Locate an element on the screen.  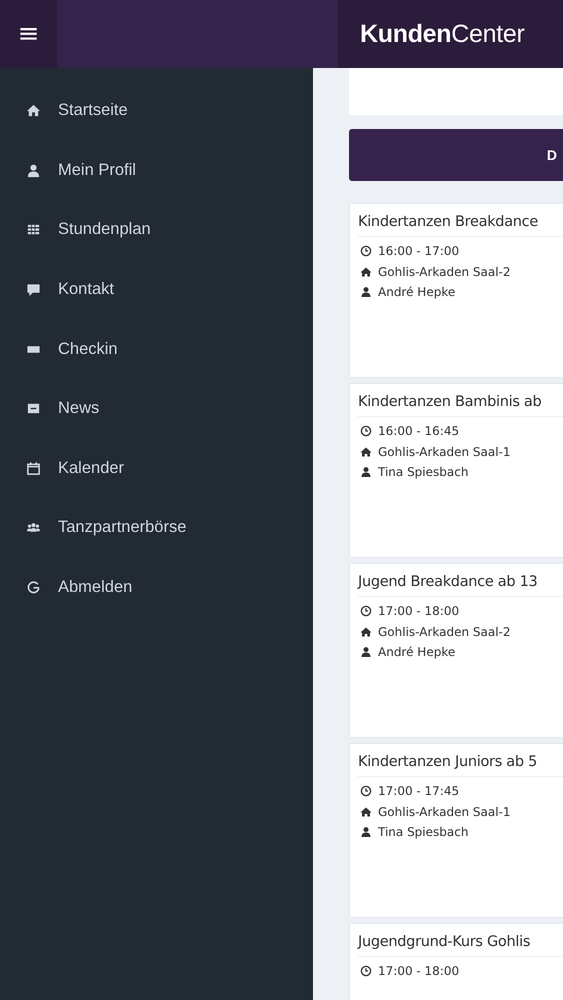
sidebar-item: Tanzpartnerbörse is located at coordinates (156, 528).